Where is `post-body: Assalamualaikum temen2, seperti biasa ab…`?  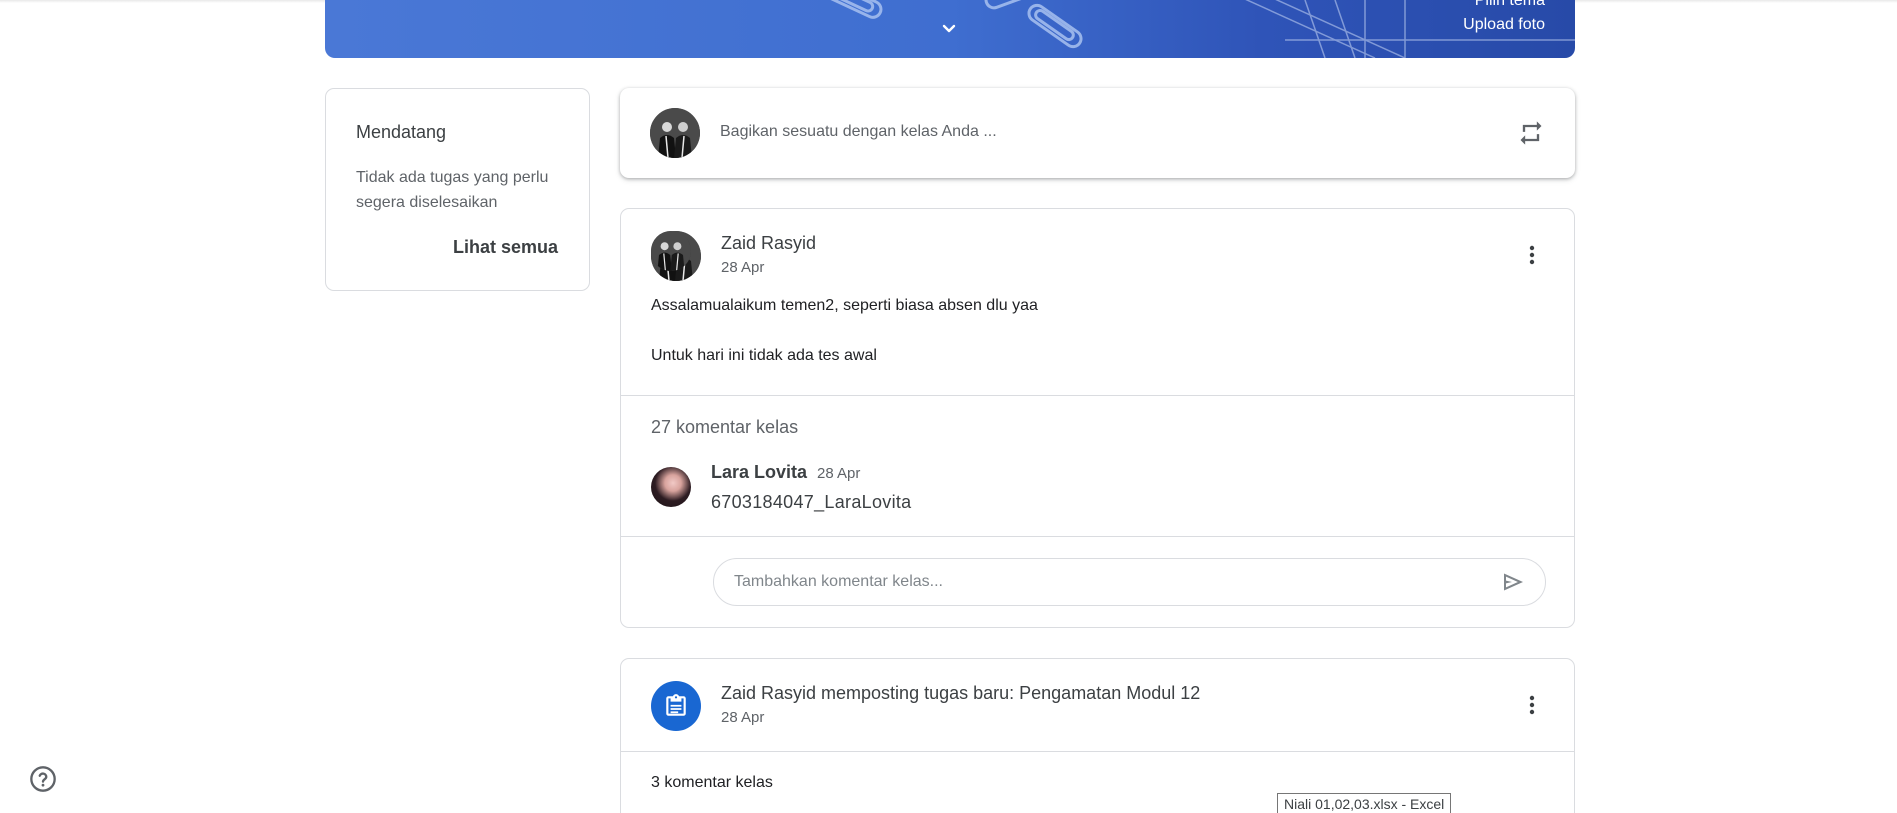 post-body: Assalamualaikum temen2, seperti biasa ab… is located at coordinates (844, 330).